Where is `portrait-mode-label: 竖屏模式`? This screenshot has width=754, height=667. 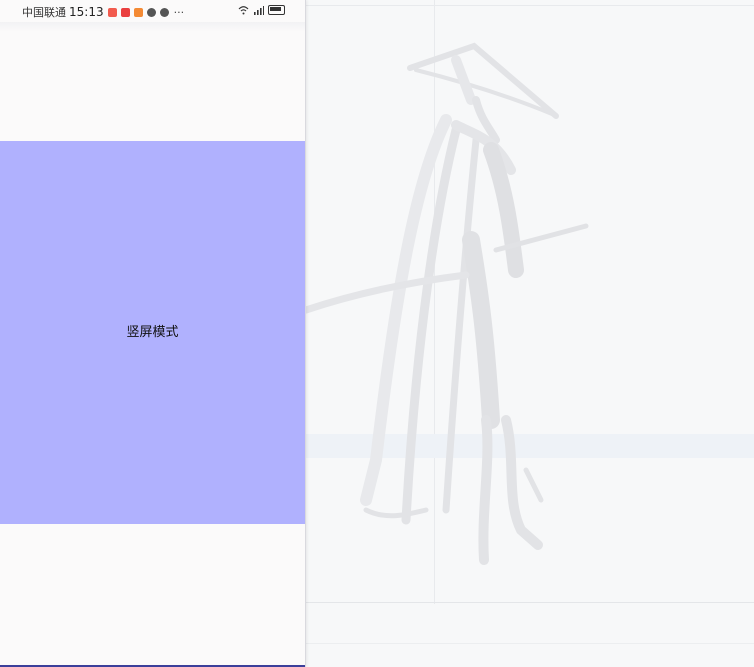
portrait-mode-label: 竖屏模式 is located at coordinates (152, 332).